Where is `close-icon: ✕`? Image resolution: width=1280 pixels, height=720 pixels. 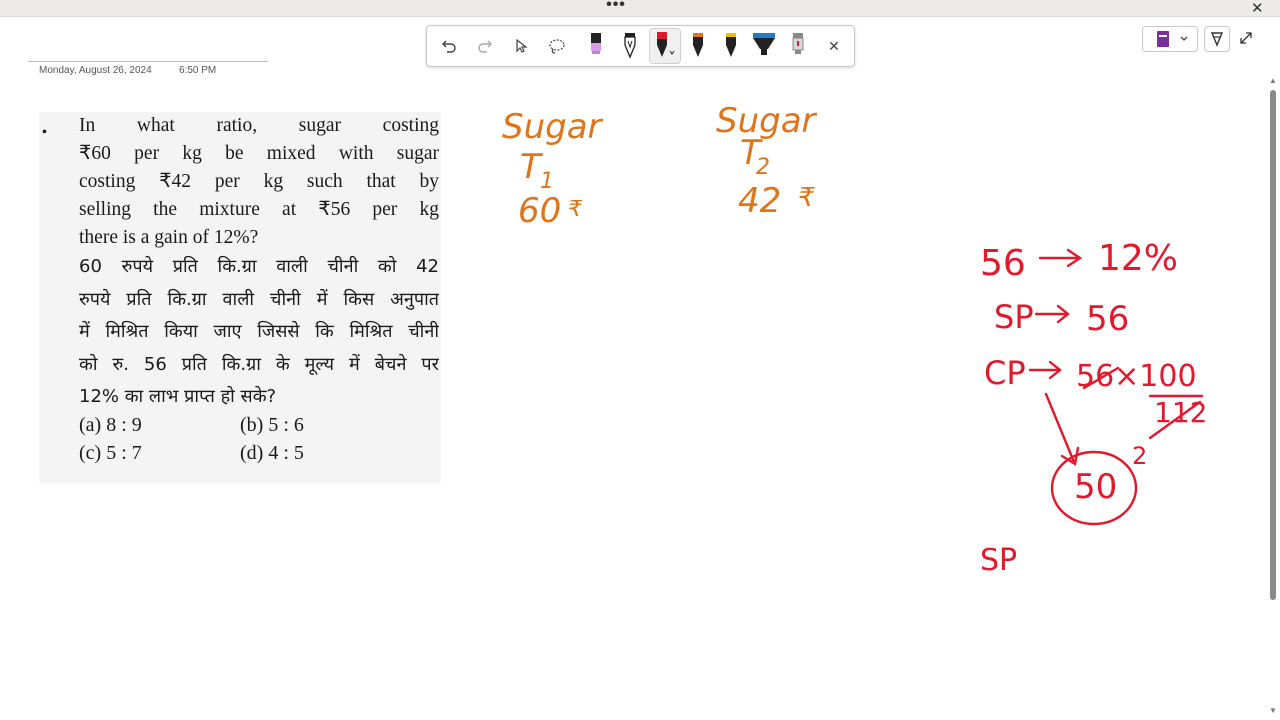
close-icon: ✕ is located at coordinates (834, 46).